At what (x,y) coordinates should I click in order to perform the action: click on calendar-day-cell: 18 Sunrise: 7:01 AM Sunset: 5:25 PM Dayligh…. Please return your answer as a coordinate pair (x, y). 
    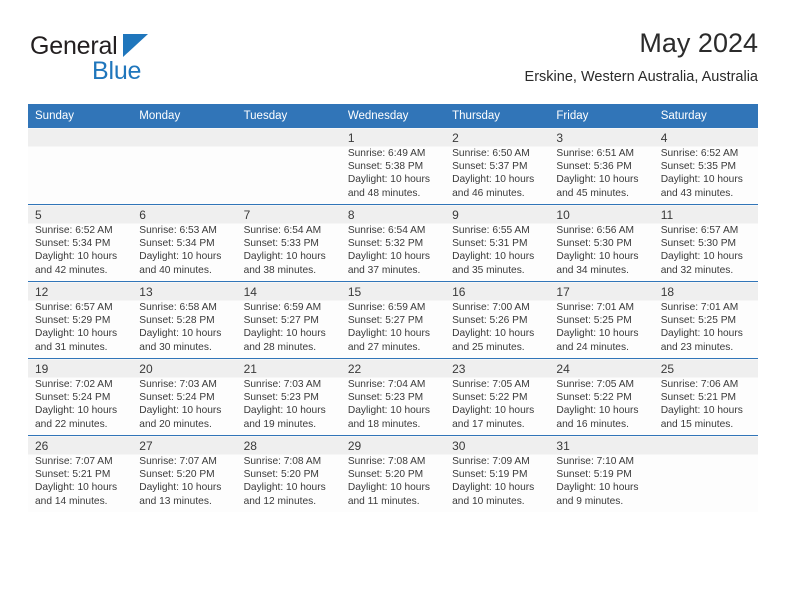
    Looking at the image, I should click on (705, 320).